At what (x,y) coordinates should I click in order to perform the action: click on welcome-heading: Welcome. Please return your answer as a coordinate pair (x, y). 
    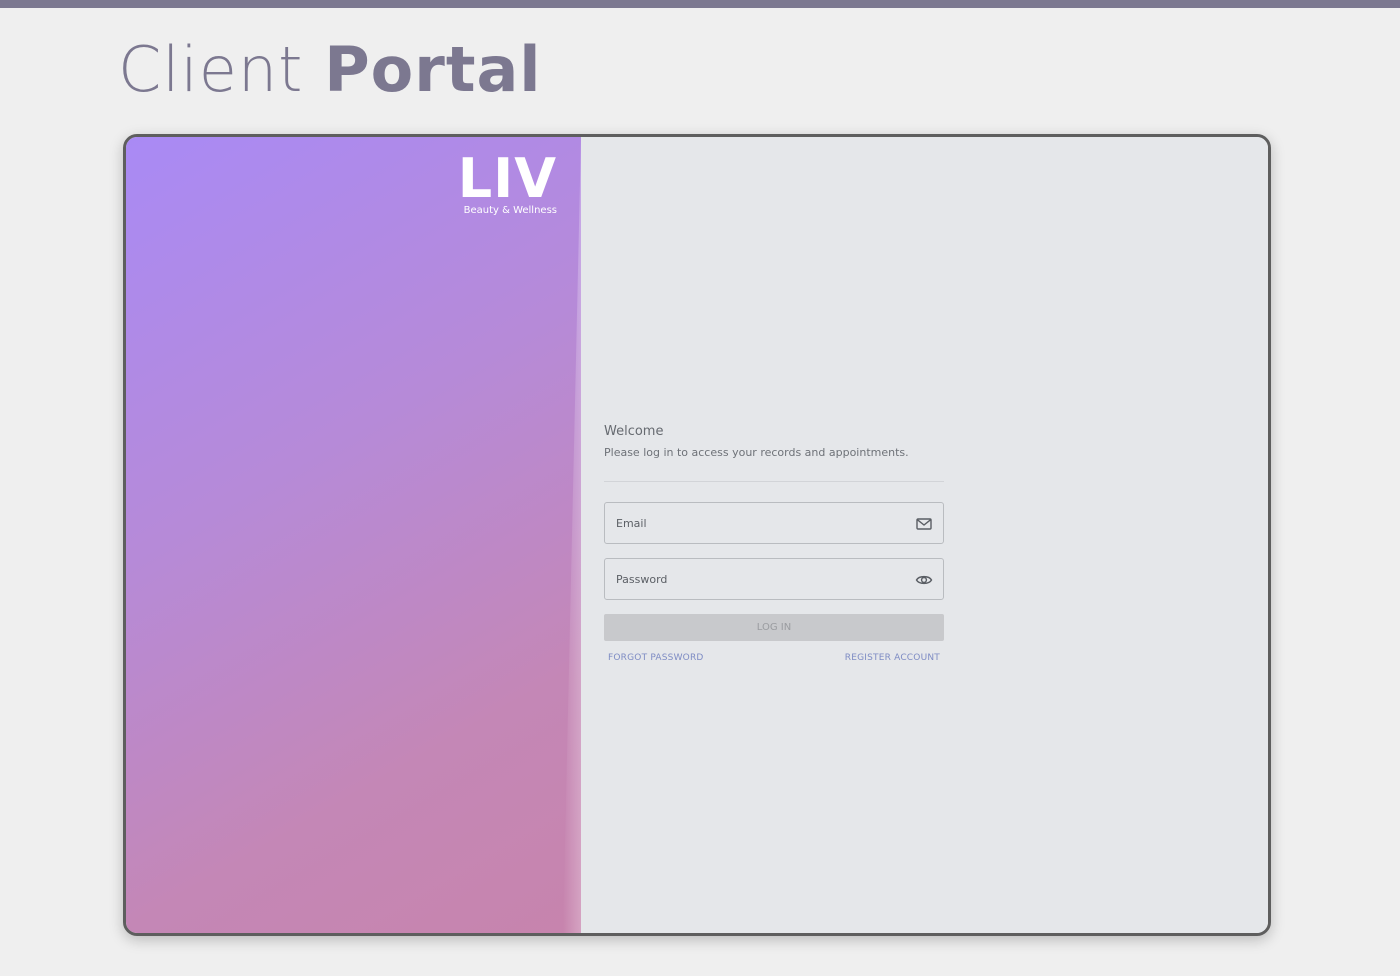
    Looking at the image, I should click on (634, 431).